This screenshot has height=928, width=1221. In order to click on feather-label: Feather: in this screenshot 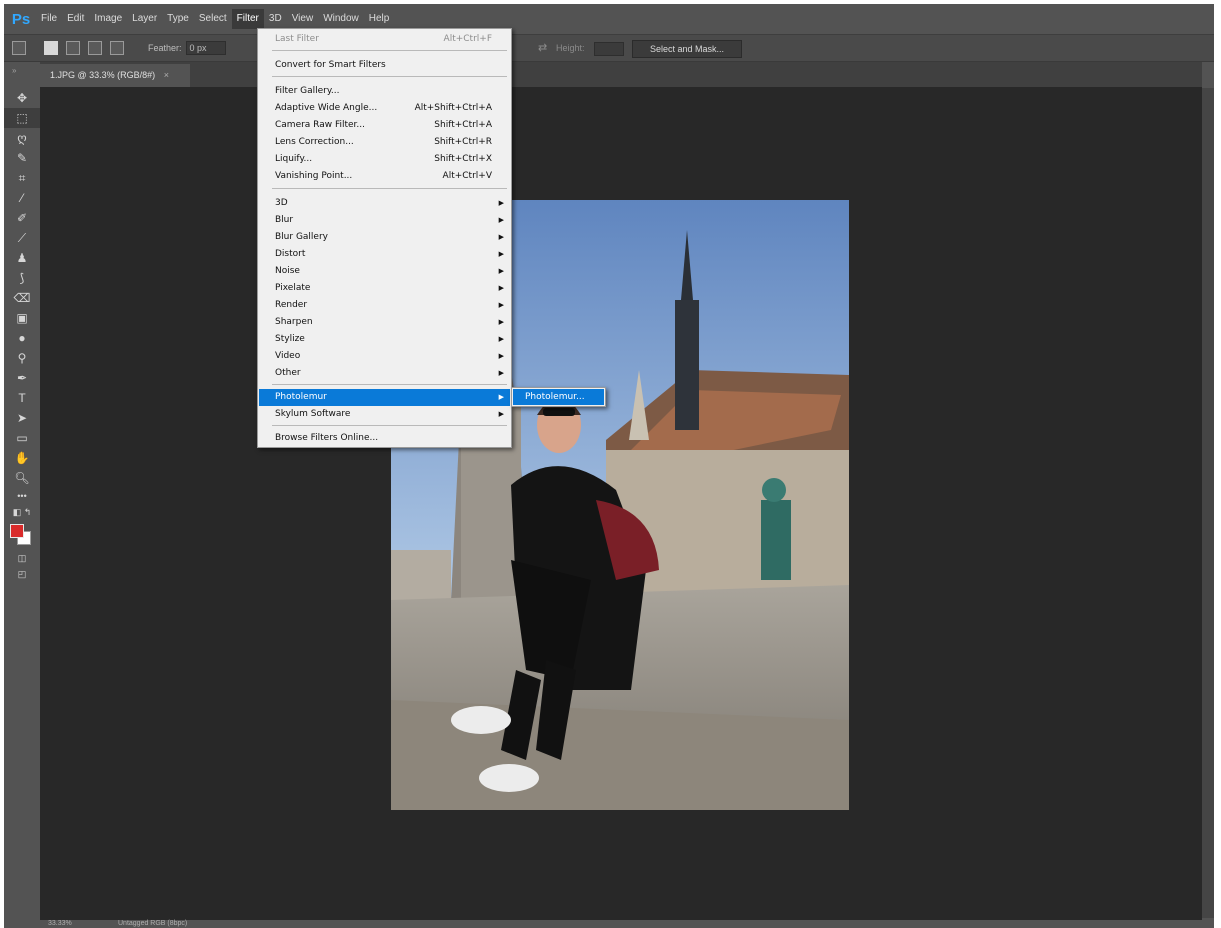, I will do `click(165, 48)`.